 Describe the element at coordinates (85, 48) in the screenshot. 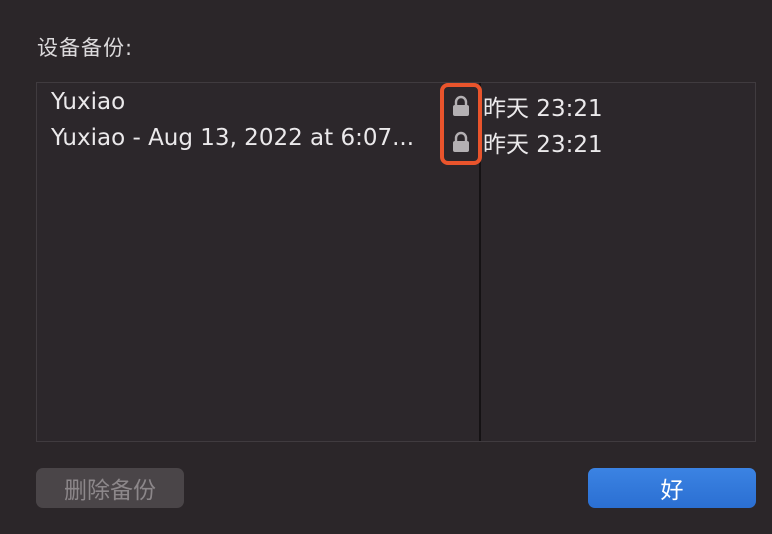

I see `dialog-title: 设备备份:` at that location.